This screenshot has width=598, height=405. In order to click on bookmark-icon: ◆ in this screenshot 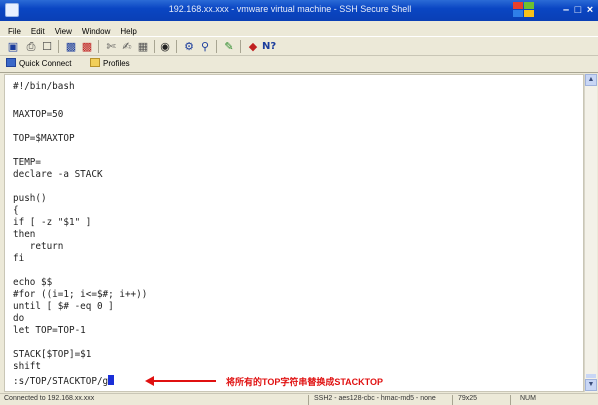, I will do `click(253, 46)`.